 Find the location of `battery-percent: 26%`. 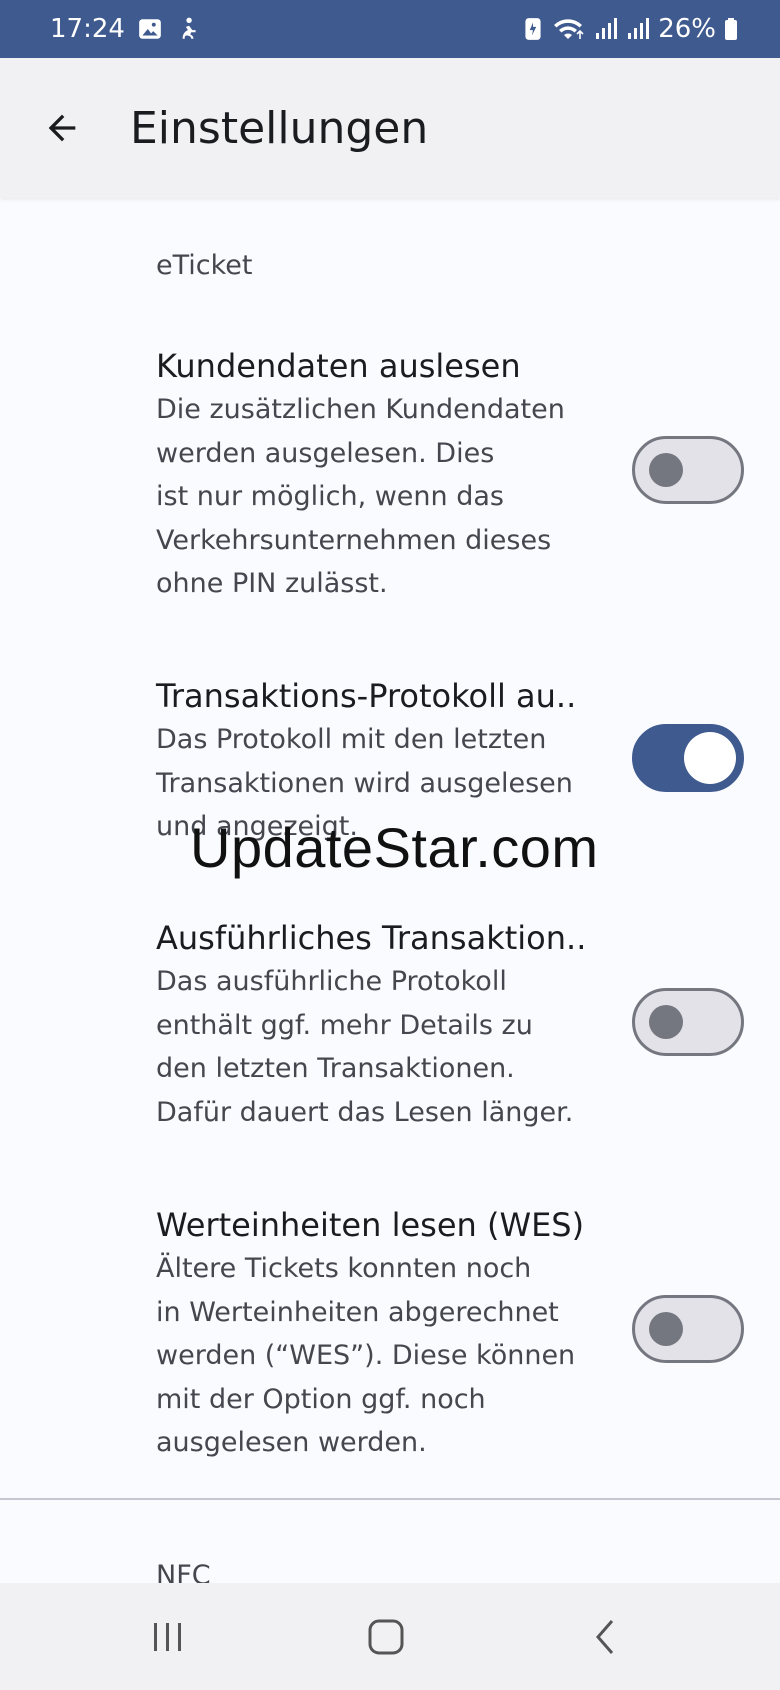

battery-percent: 26% is located at coordinates (687, 29).